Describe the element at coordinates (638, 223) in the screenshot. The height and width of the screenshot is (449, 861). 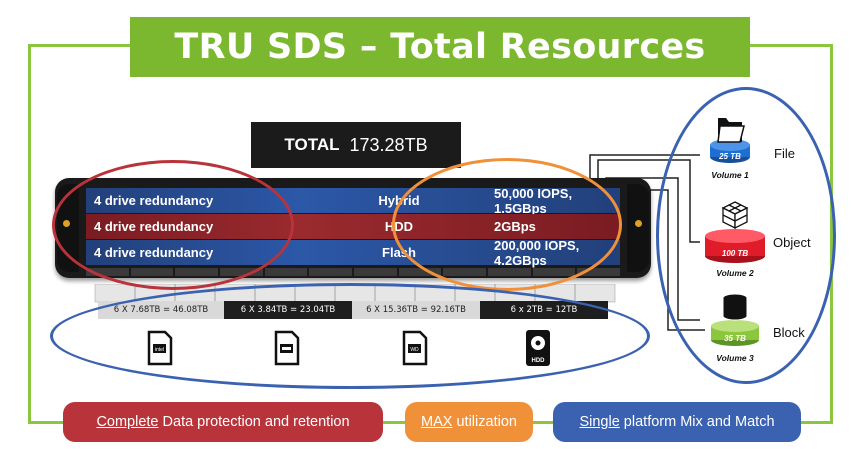
I see `status-led` at that location.